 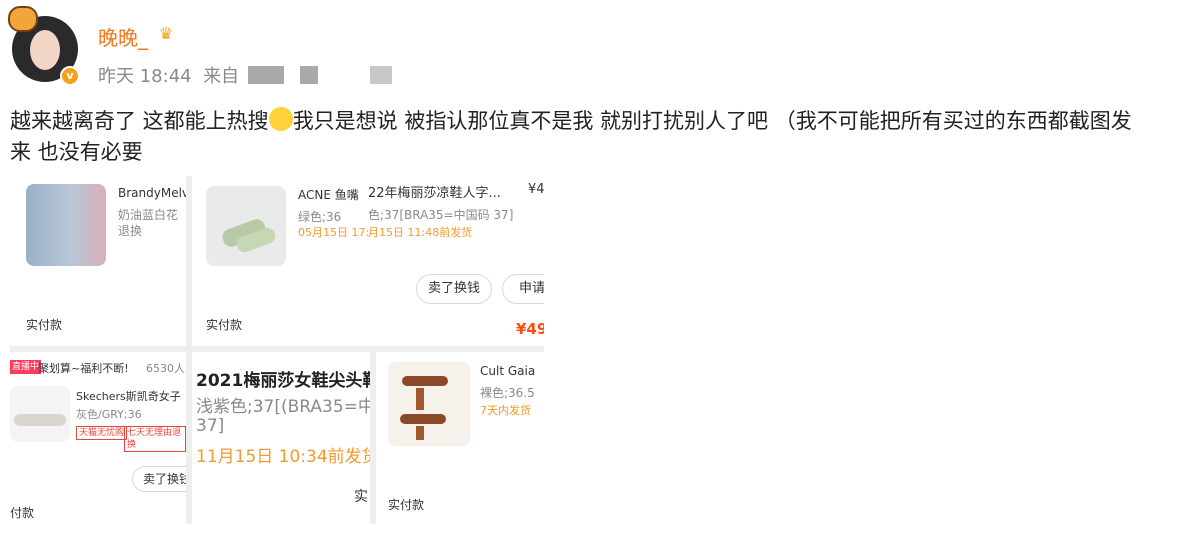 What do you see at coordinates (109, 414) in the screenshot?
I see `product-spec: 灰色/GRY;36` at bounding box center [109, 414].